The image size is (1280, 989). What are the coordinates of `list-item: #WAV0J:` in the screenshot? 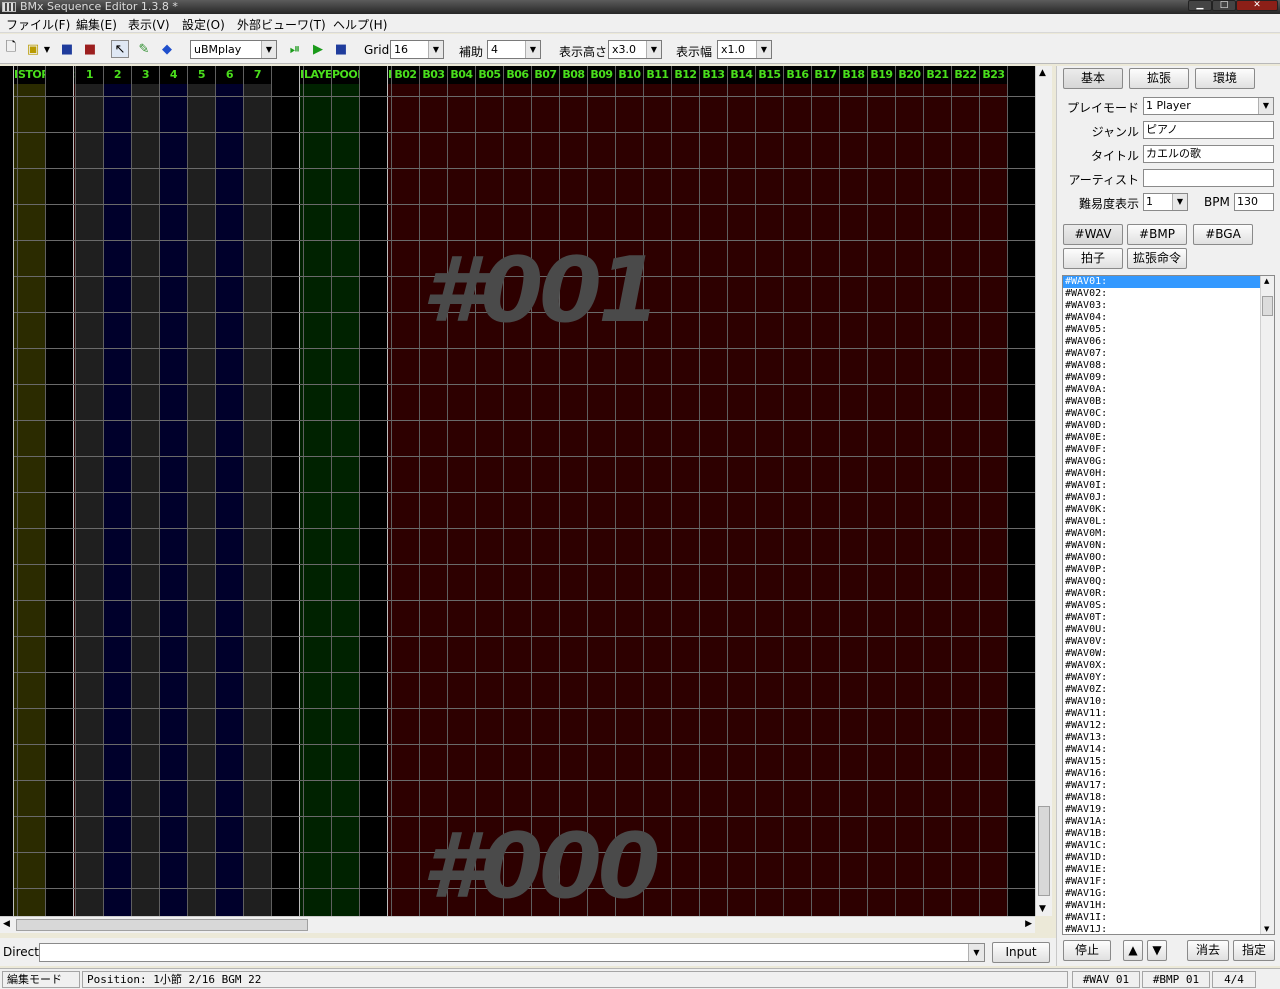 It's located at (1168, 498).